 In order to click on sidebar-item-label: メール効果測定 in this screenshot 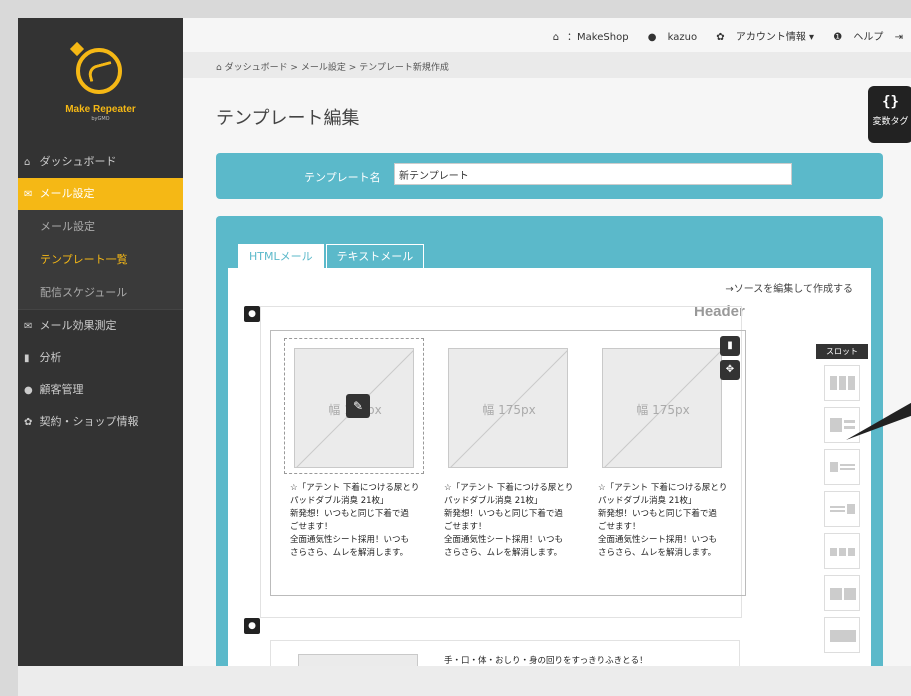, I will do `click(78, 325)`.